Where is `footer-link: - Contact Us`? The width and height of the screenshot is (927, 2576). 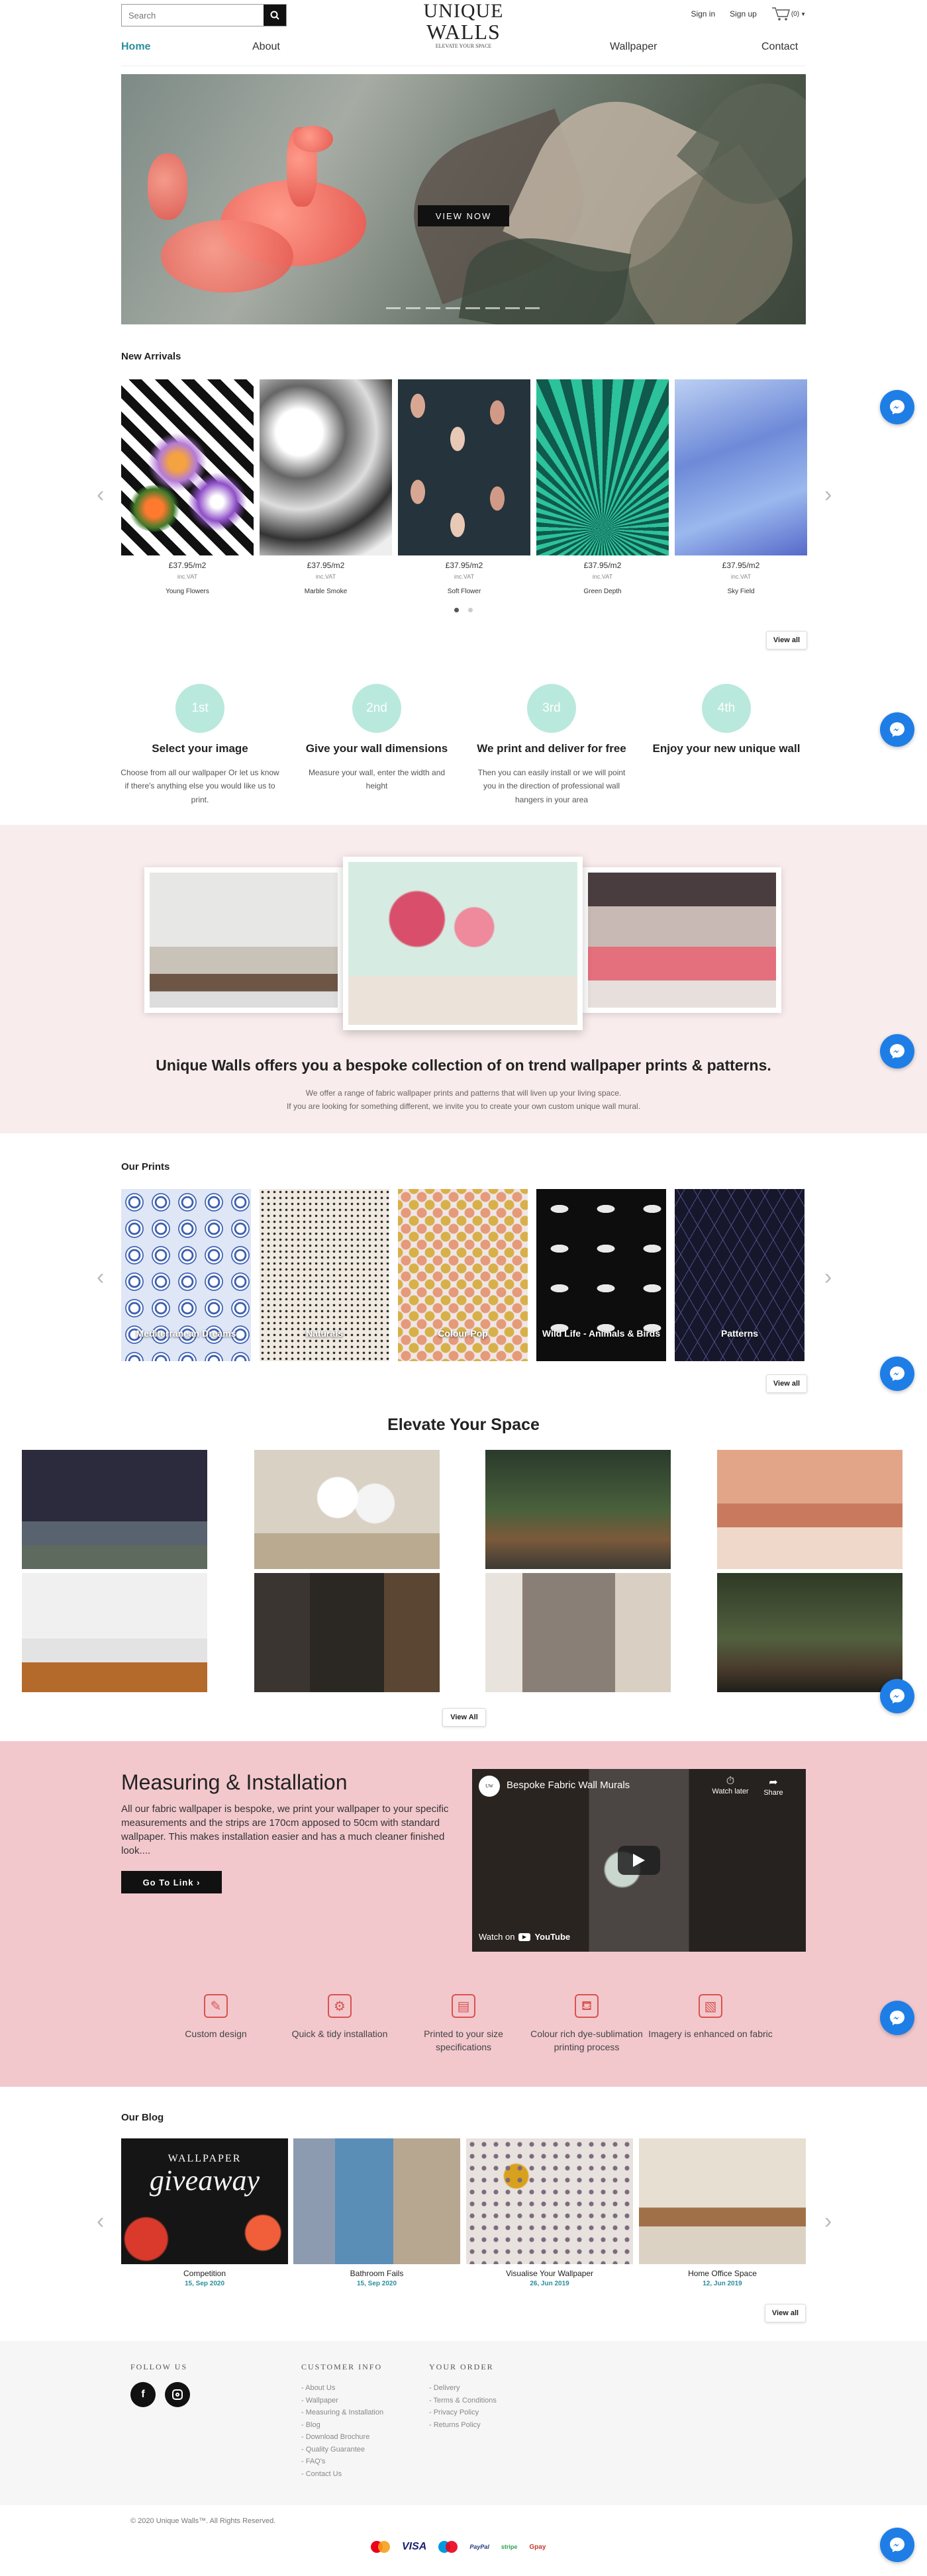 footer-link: - Contact Us is located at coordinates (321, 2474).